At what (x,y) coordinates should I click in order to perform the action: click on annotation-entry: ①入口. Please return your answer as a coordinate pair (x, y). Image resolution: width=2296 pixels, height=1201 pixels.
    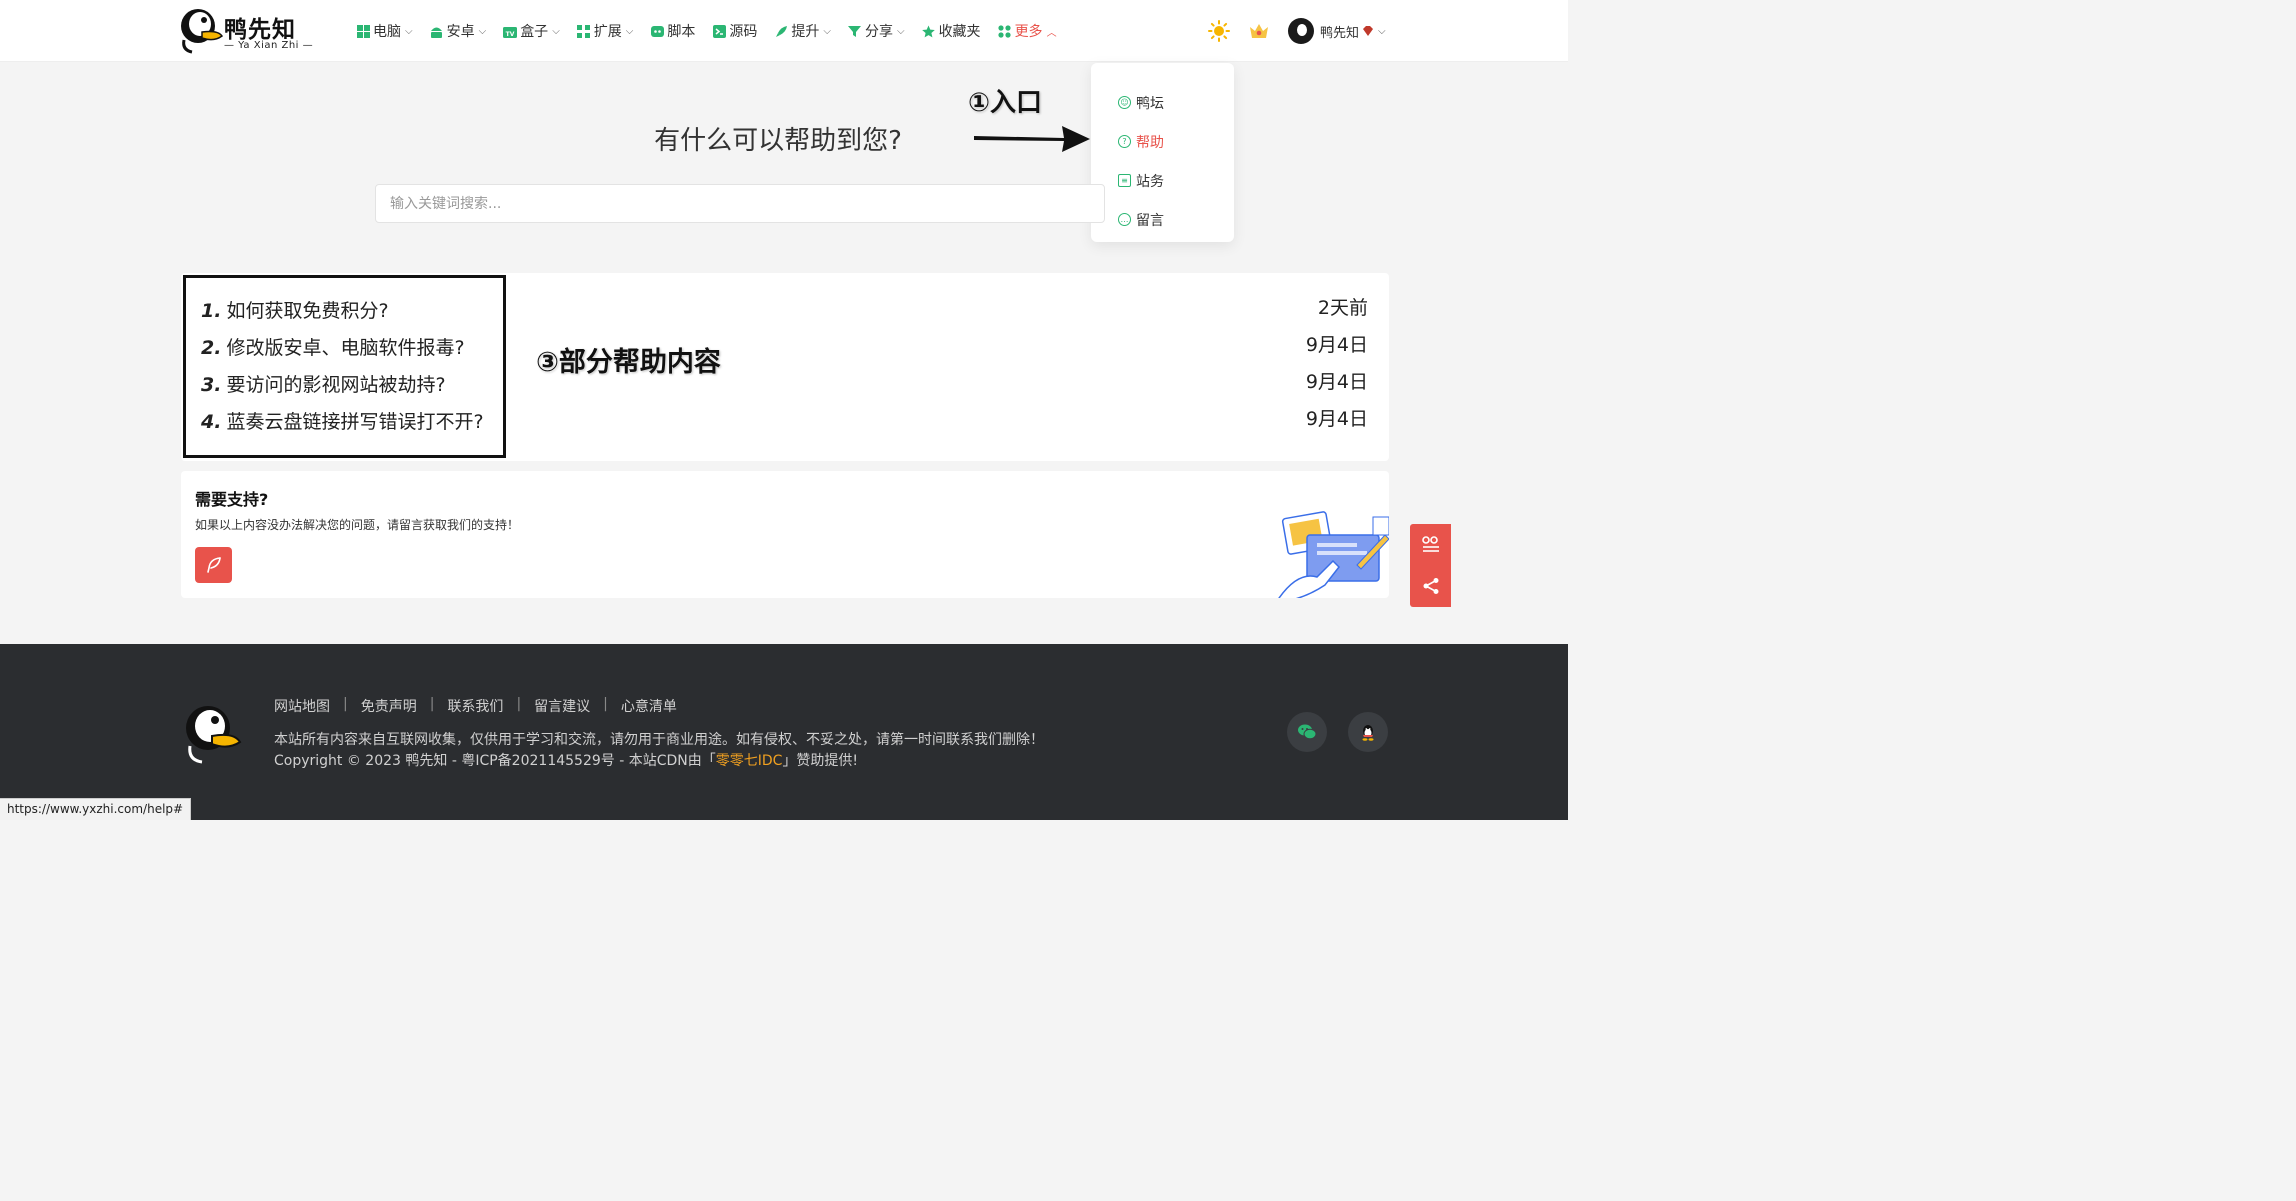
    Looking at the image, I should click on (1005, 103).